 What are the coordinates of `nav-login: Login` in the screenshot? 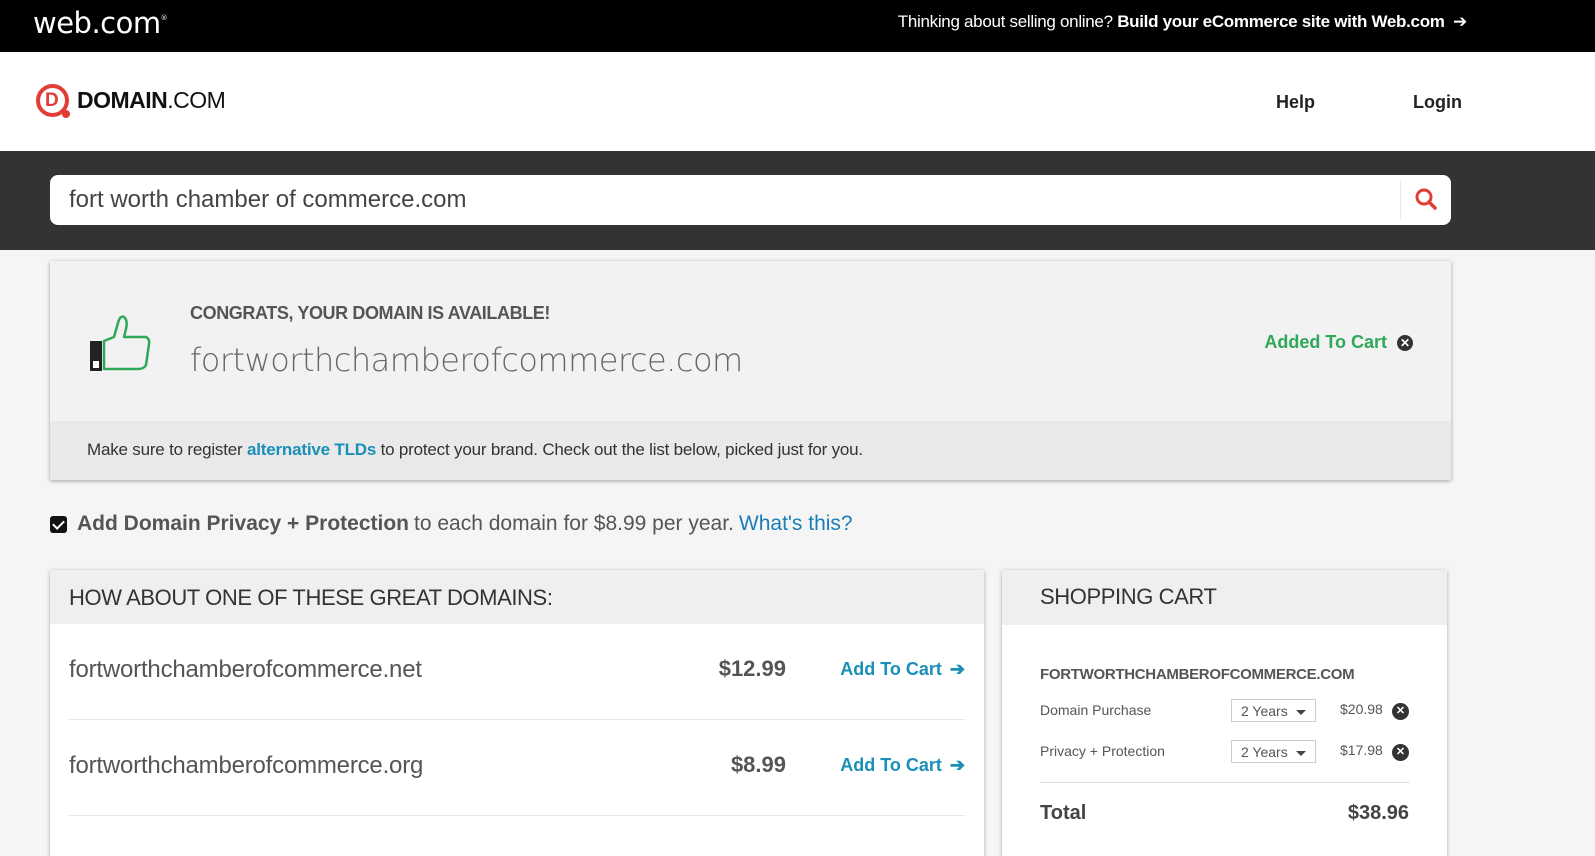 It's located at (1437, 102).